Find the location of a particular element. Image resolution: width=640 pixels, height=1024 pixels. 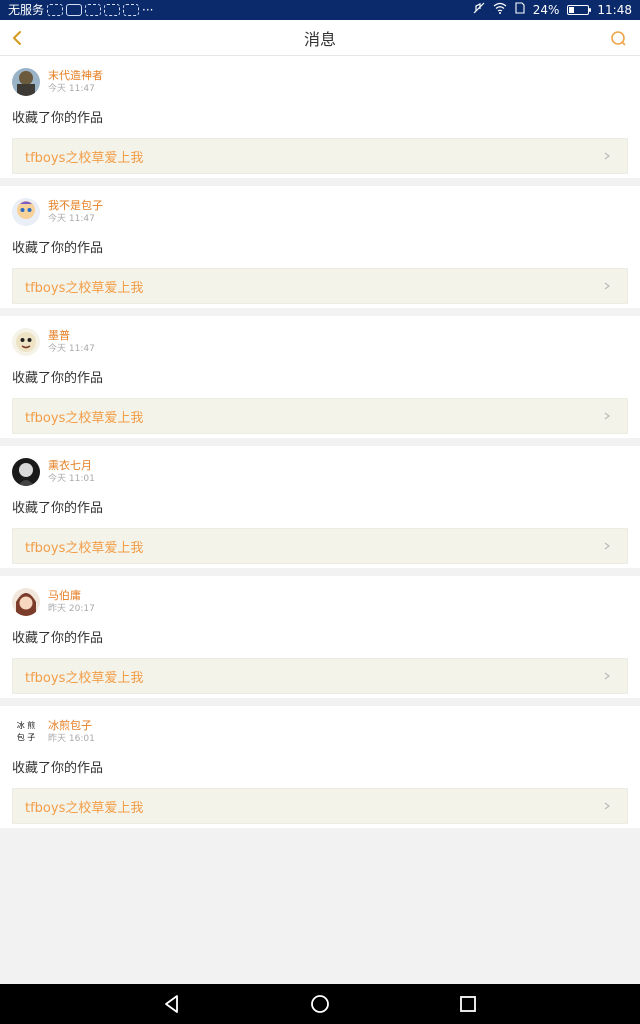

avatar: 冰 煎 包 子 is located at coordinates (26, 732).